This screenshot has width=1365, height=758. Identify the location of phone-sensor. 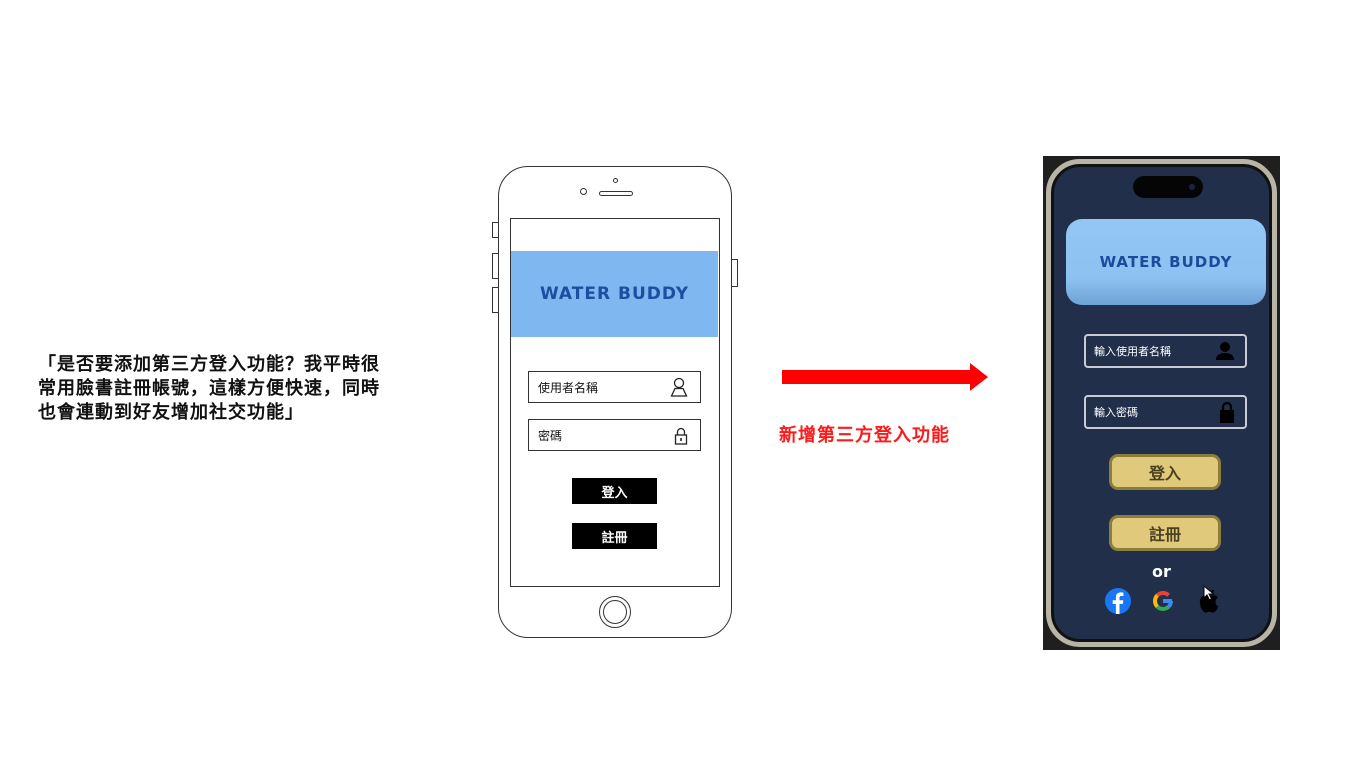
(615, 180).